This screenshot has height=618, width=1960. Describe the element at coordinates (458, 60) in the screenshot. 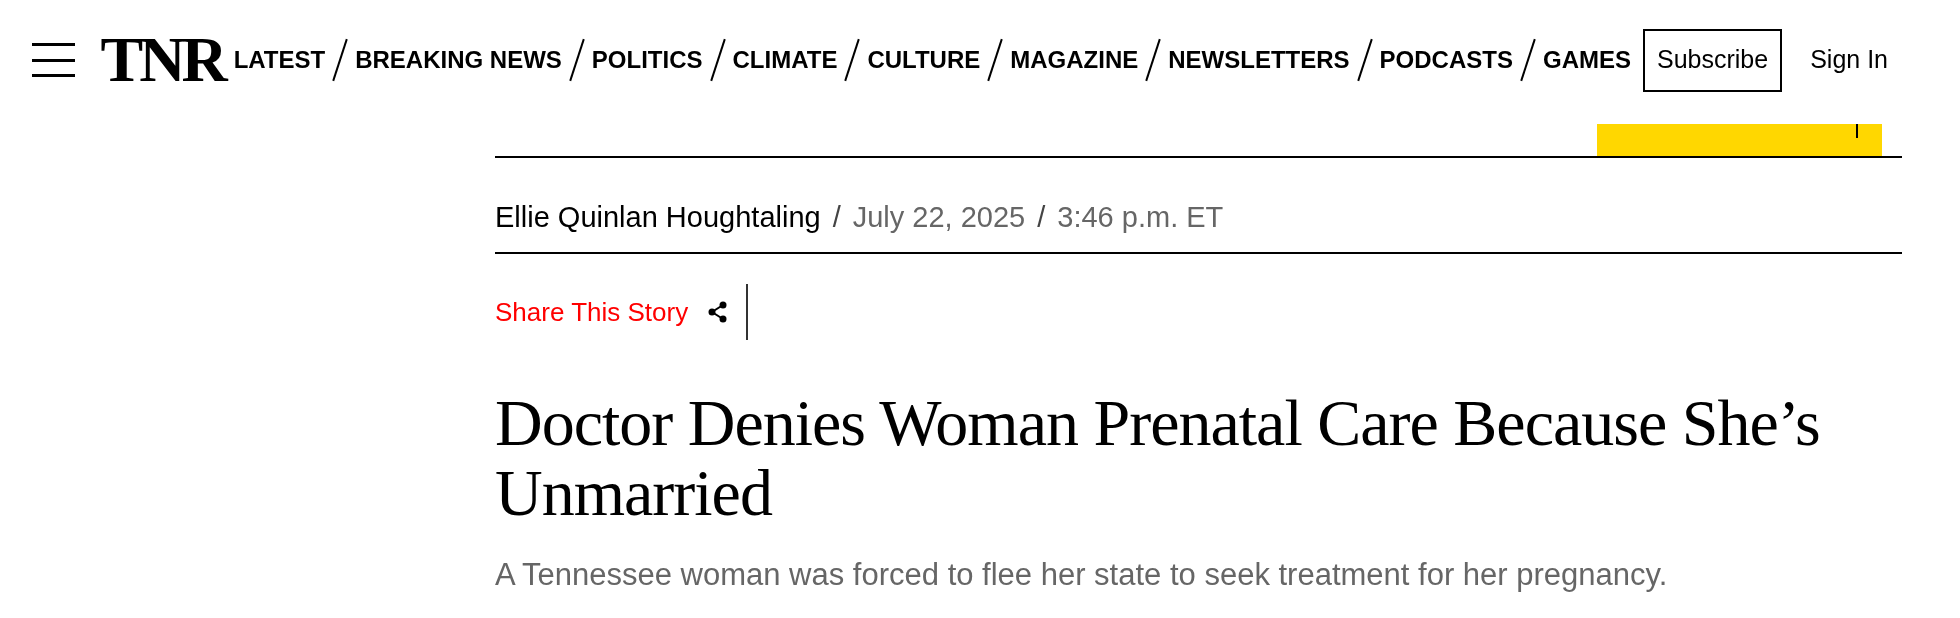

I see `nav-link: BREAKING NEWS` at that location.